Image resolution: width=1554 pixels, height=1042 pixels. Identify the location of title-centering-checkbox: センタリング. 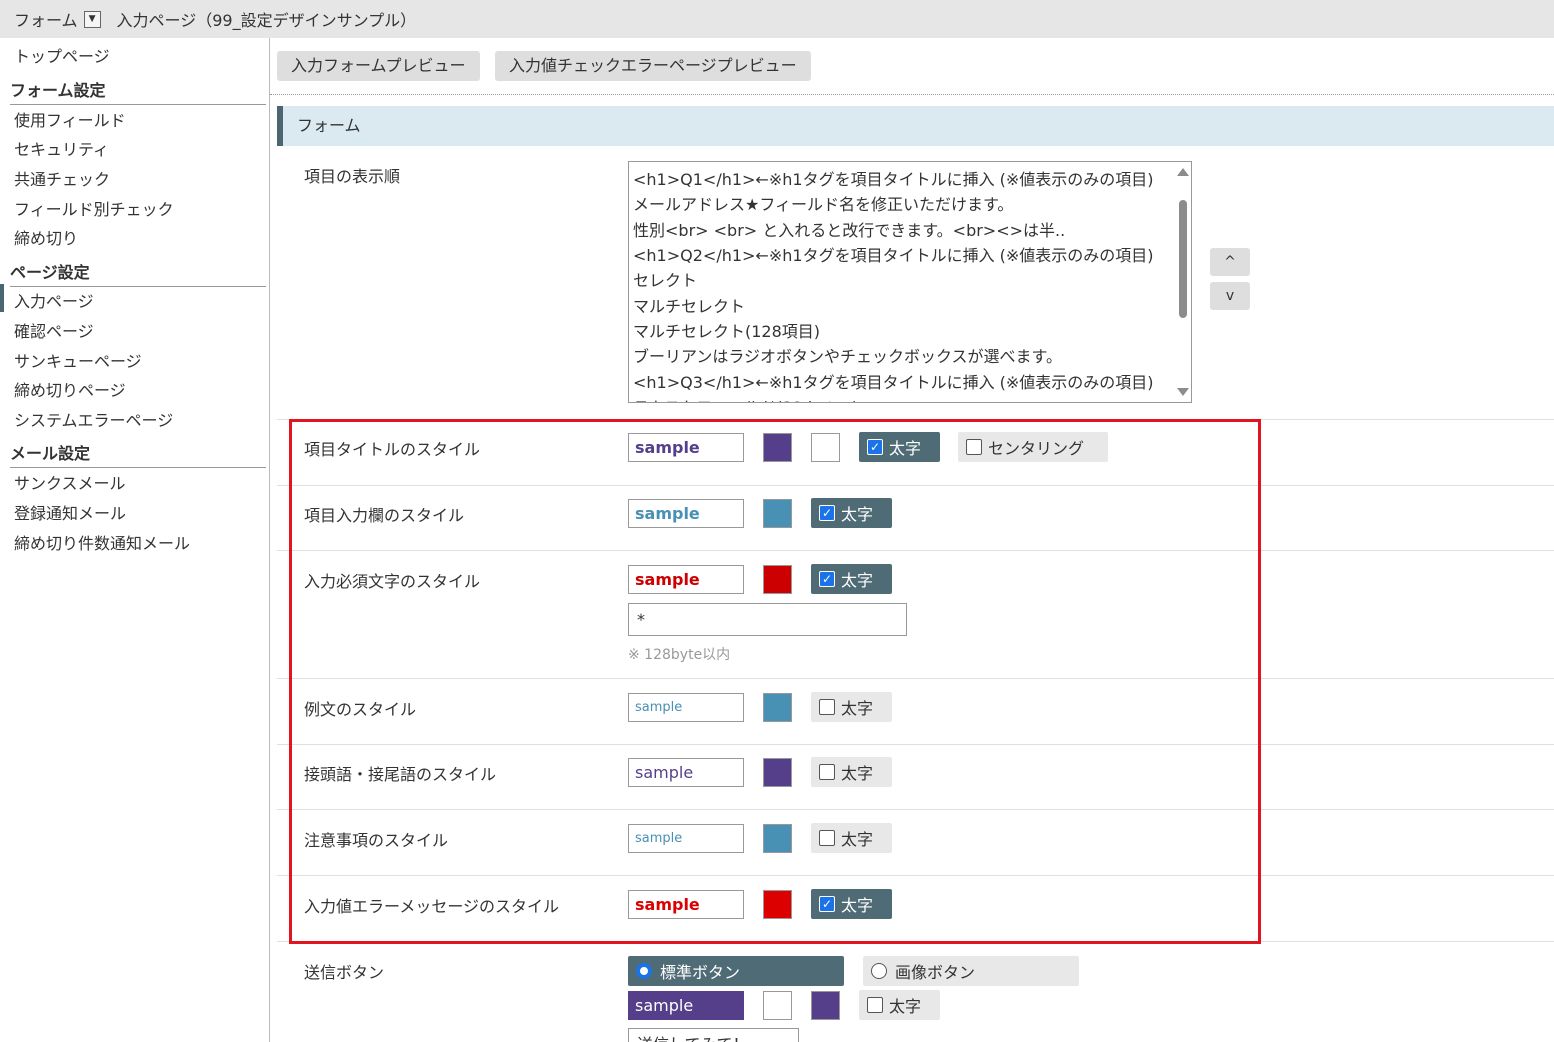
(1033, 447).